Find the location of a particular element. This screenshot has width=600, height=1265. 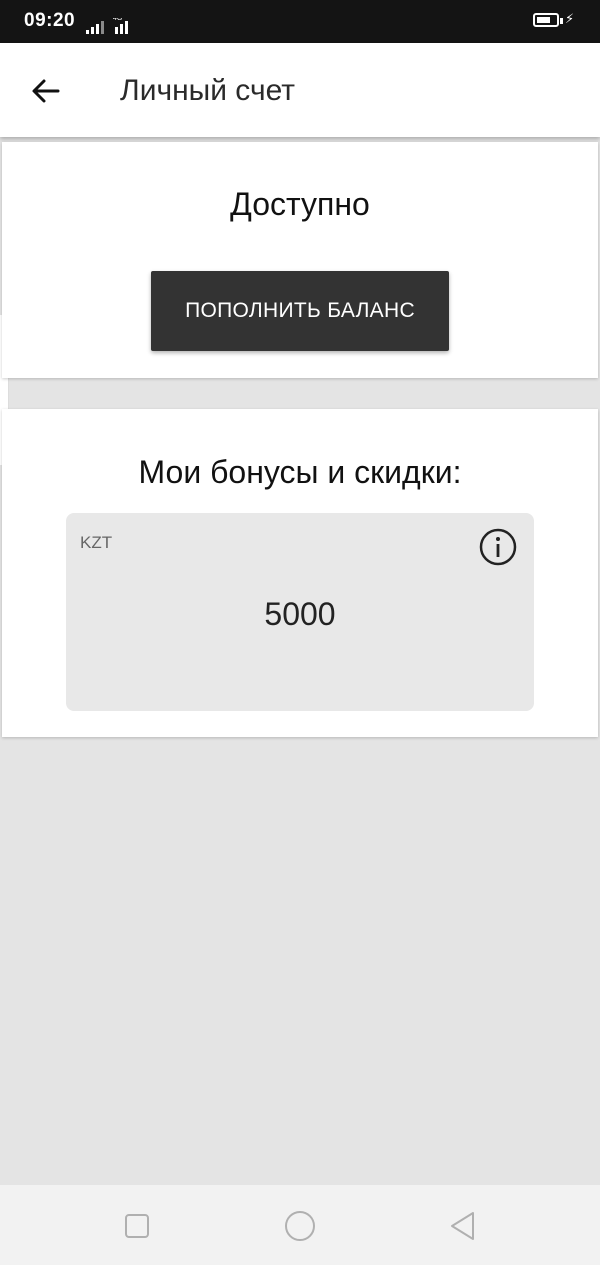

recent-apps-icon is located at coordinates (137, 1226).